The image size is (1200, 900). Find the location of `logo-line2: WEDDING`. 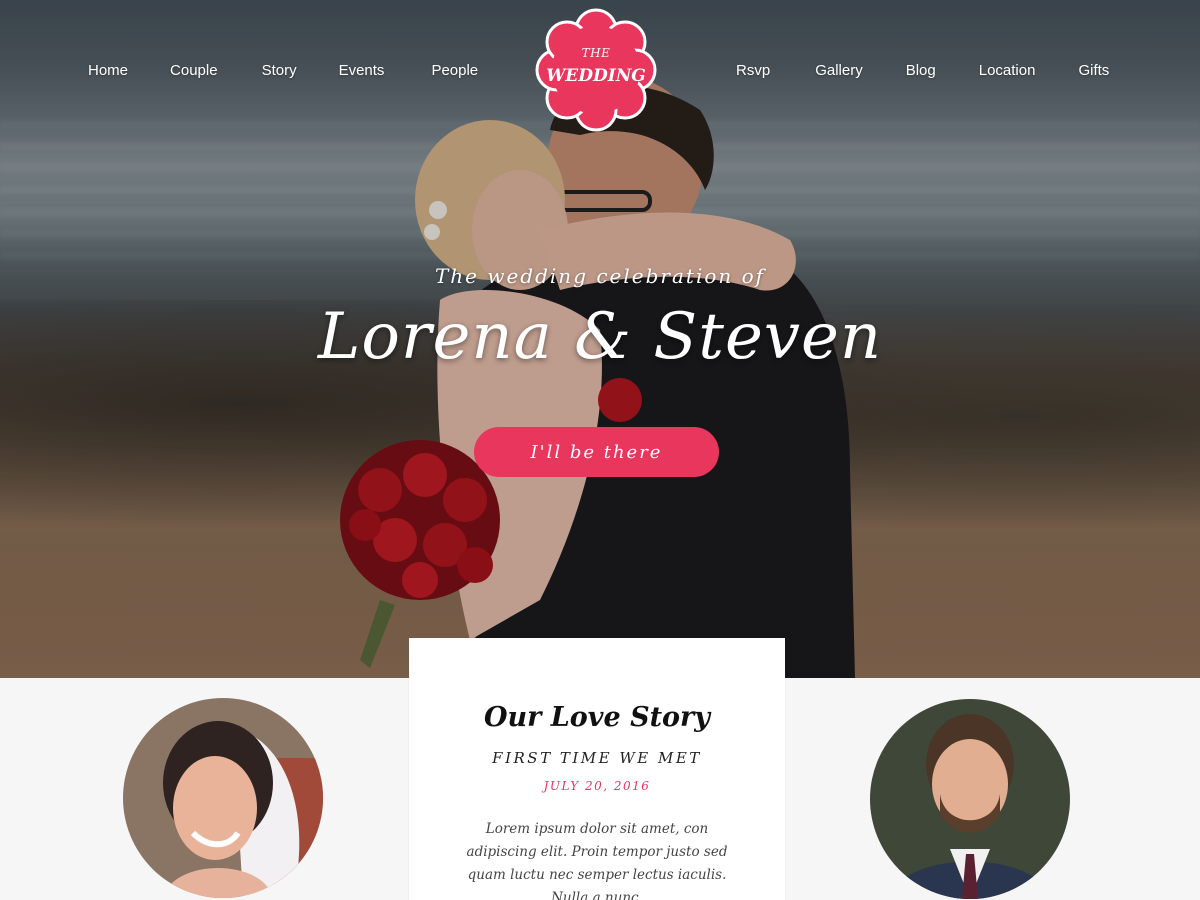

logo-line2: WEDDING is located at coordinates (596, 76).